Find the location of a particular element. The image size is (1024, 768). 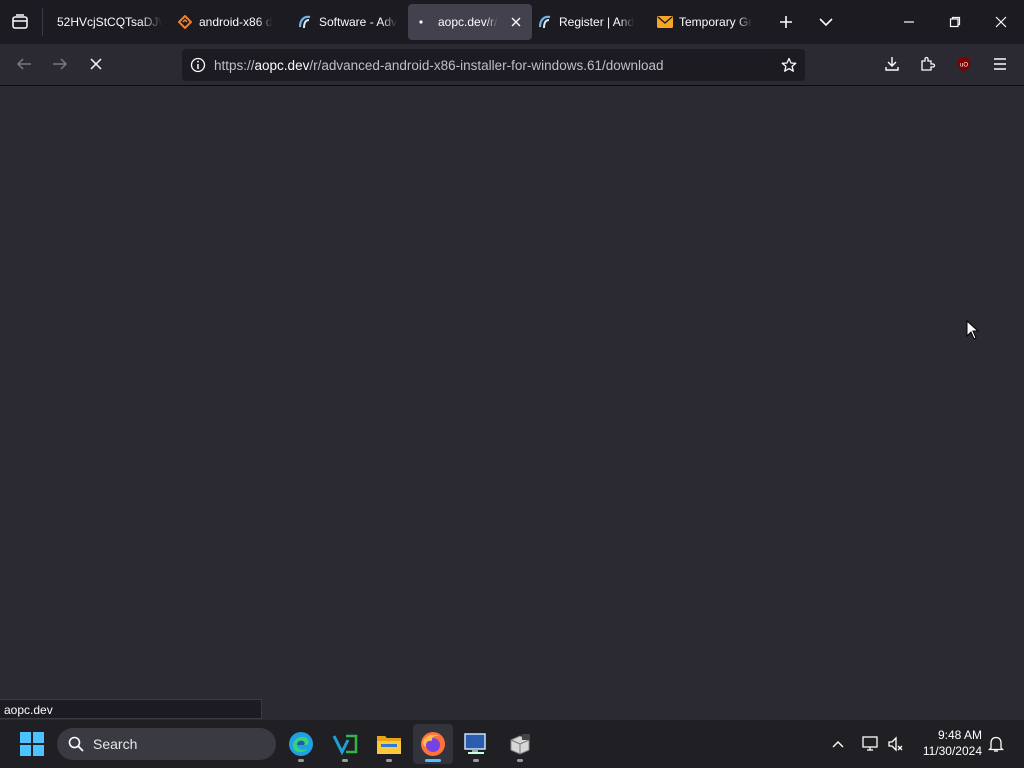

stop-loading-button is located at coordinates (96, 64).